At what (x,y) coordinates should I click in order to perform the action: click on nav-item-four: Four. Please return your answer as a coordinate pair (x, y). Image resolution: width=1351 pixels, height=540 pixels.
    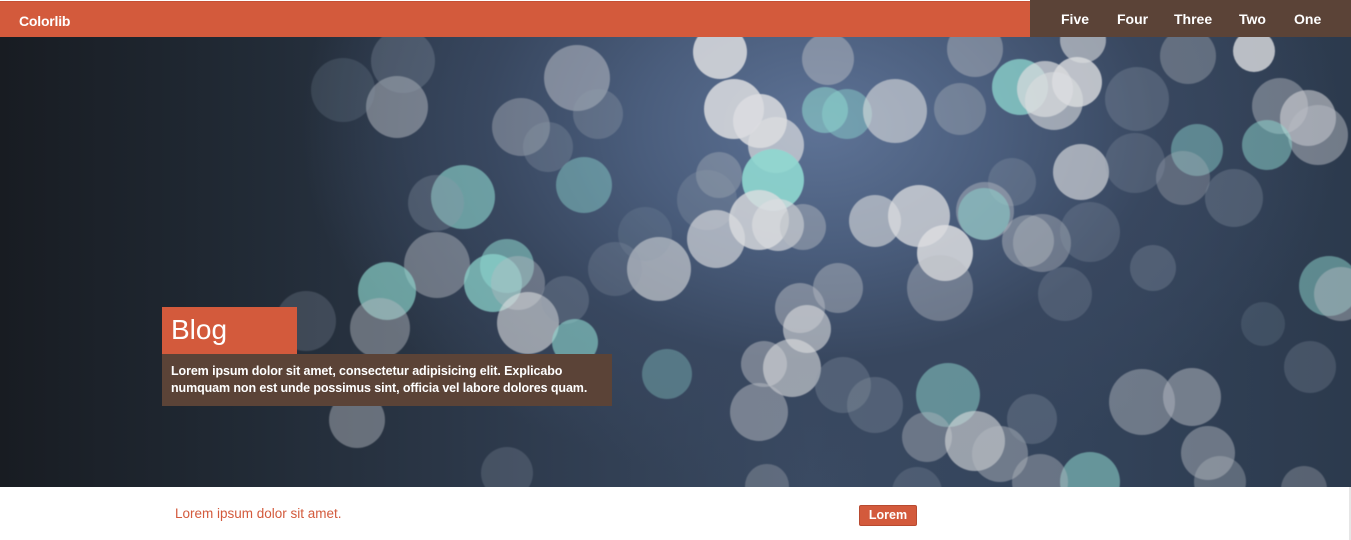
    Looking at the image, I should click on (1132, 19).